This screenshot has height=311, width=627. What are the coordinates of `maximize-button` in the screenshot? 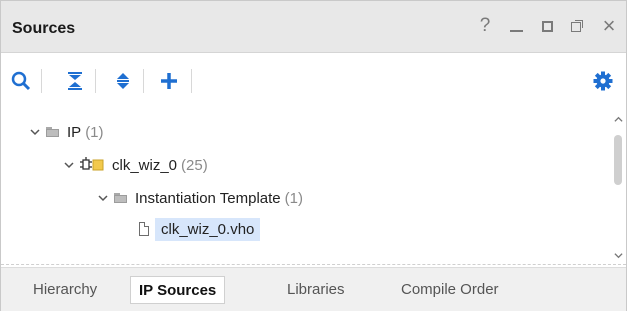 It's located at (547, 26).